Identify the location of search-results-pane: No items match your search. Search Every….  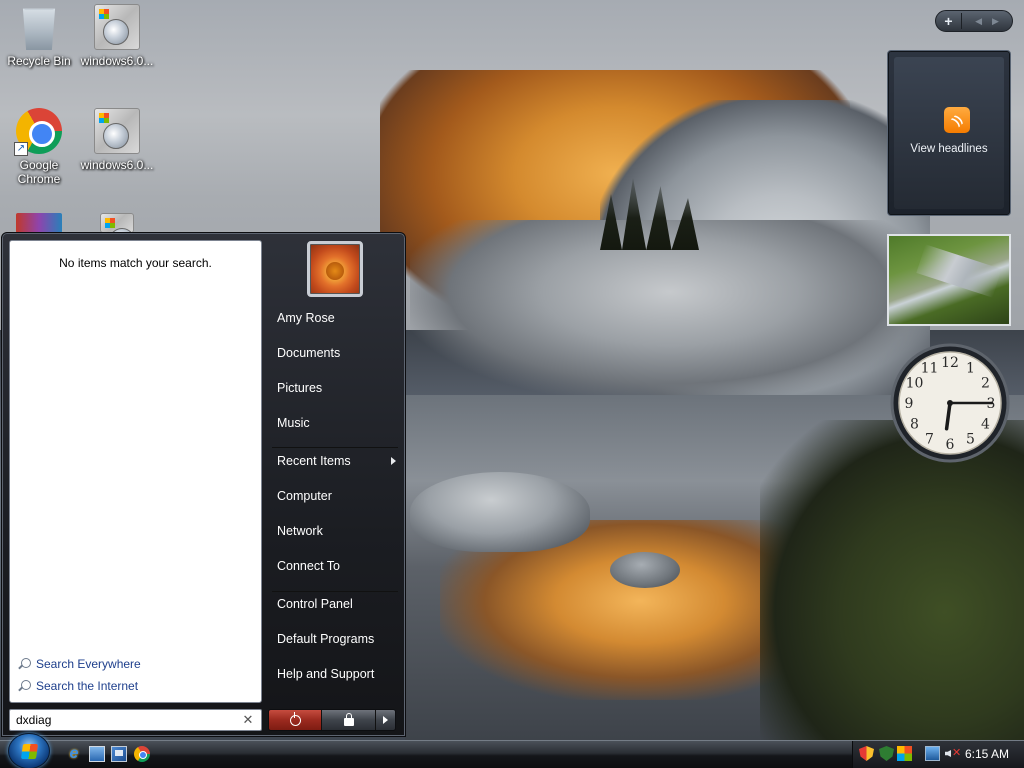
(135, 471).